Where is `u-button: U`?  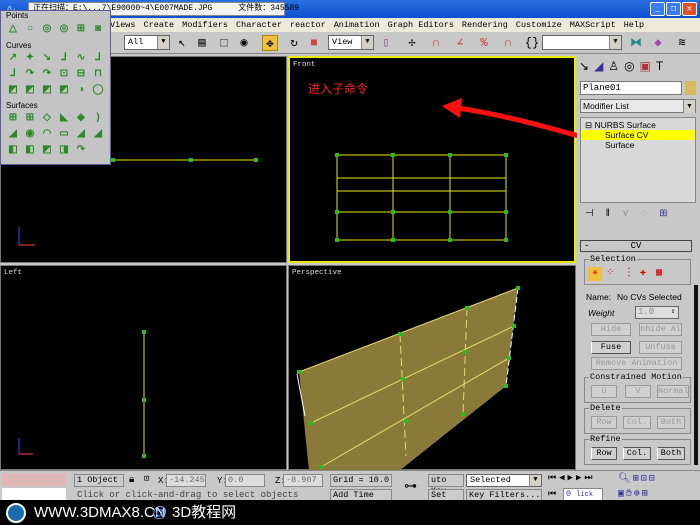 u-button: U is located at coordinates (604, 391).